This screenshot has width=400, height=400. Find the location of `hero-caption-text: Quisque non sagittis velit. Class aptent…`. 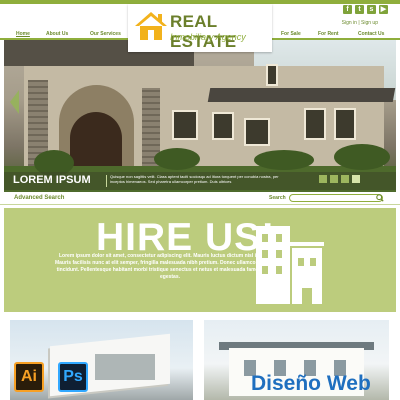

hero-caption-text: Quisque non sagittis velit. Class aptent… is located at coordinates (194, 179).